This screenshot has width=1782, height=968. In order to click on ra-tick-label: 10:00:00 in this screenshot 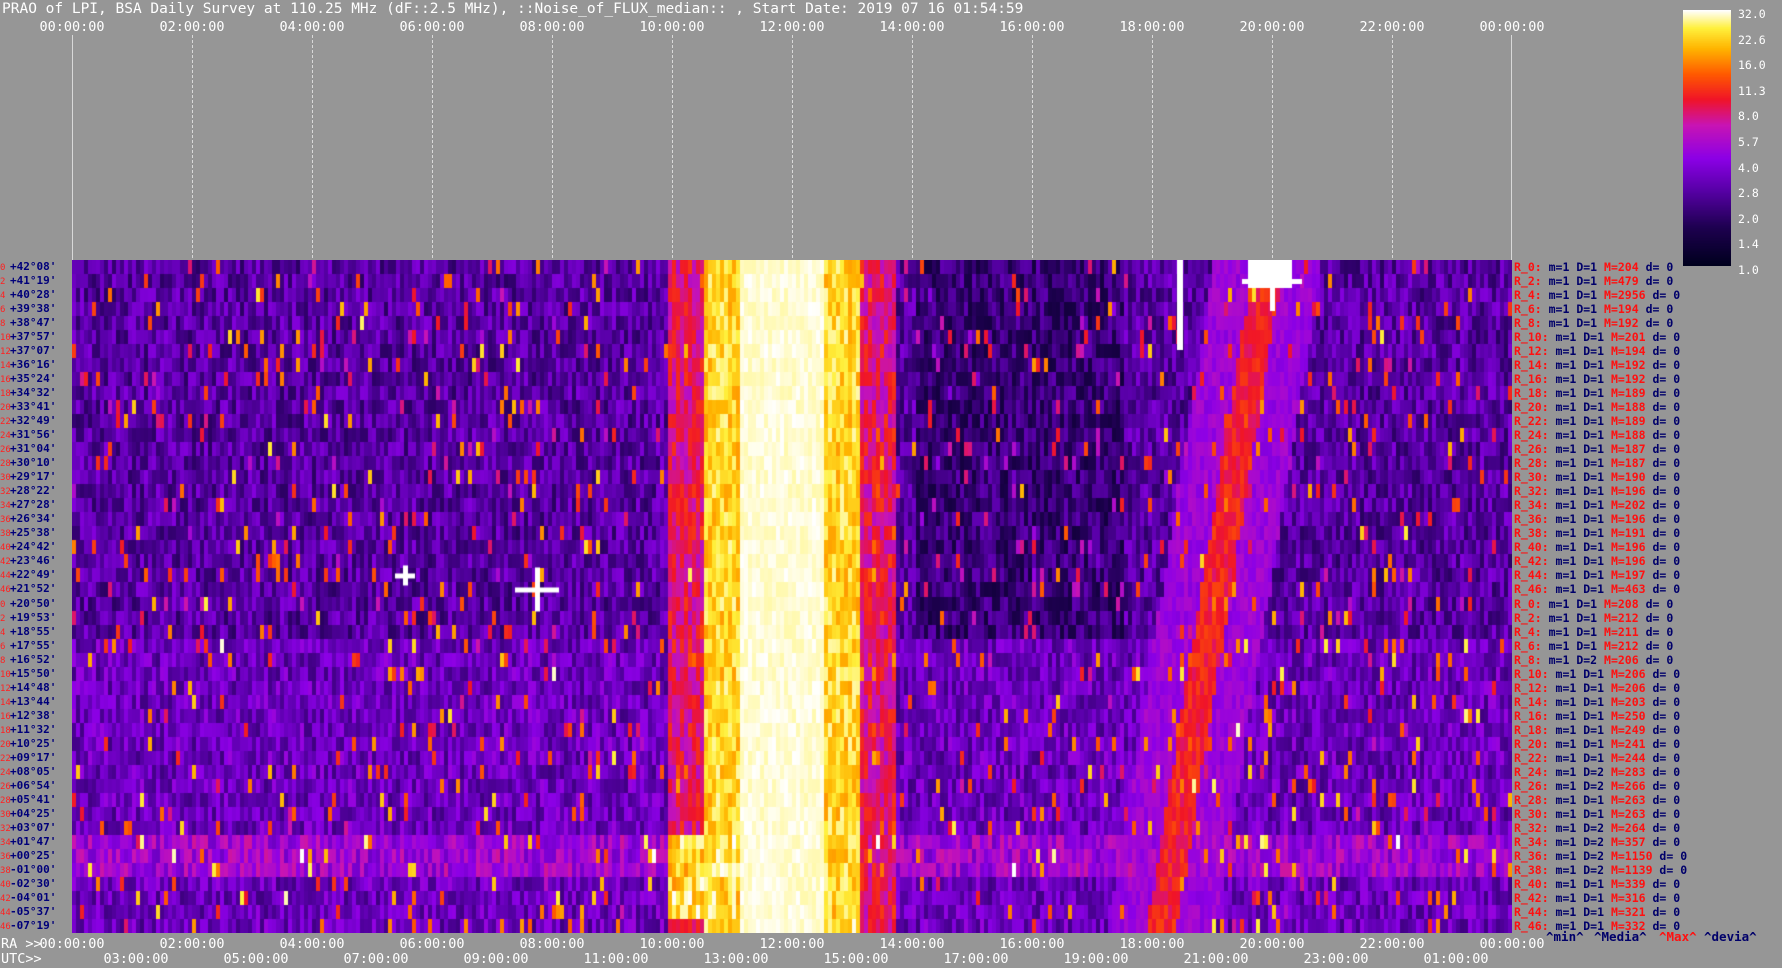, I will do `click(672, 944)`.